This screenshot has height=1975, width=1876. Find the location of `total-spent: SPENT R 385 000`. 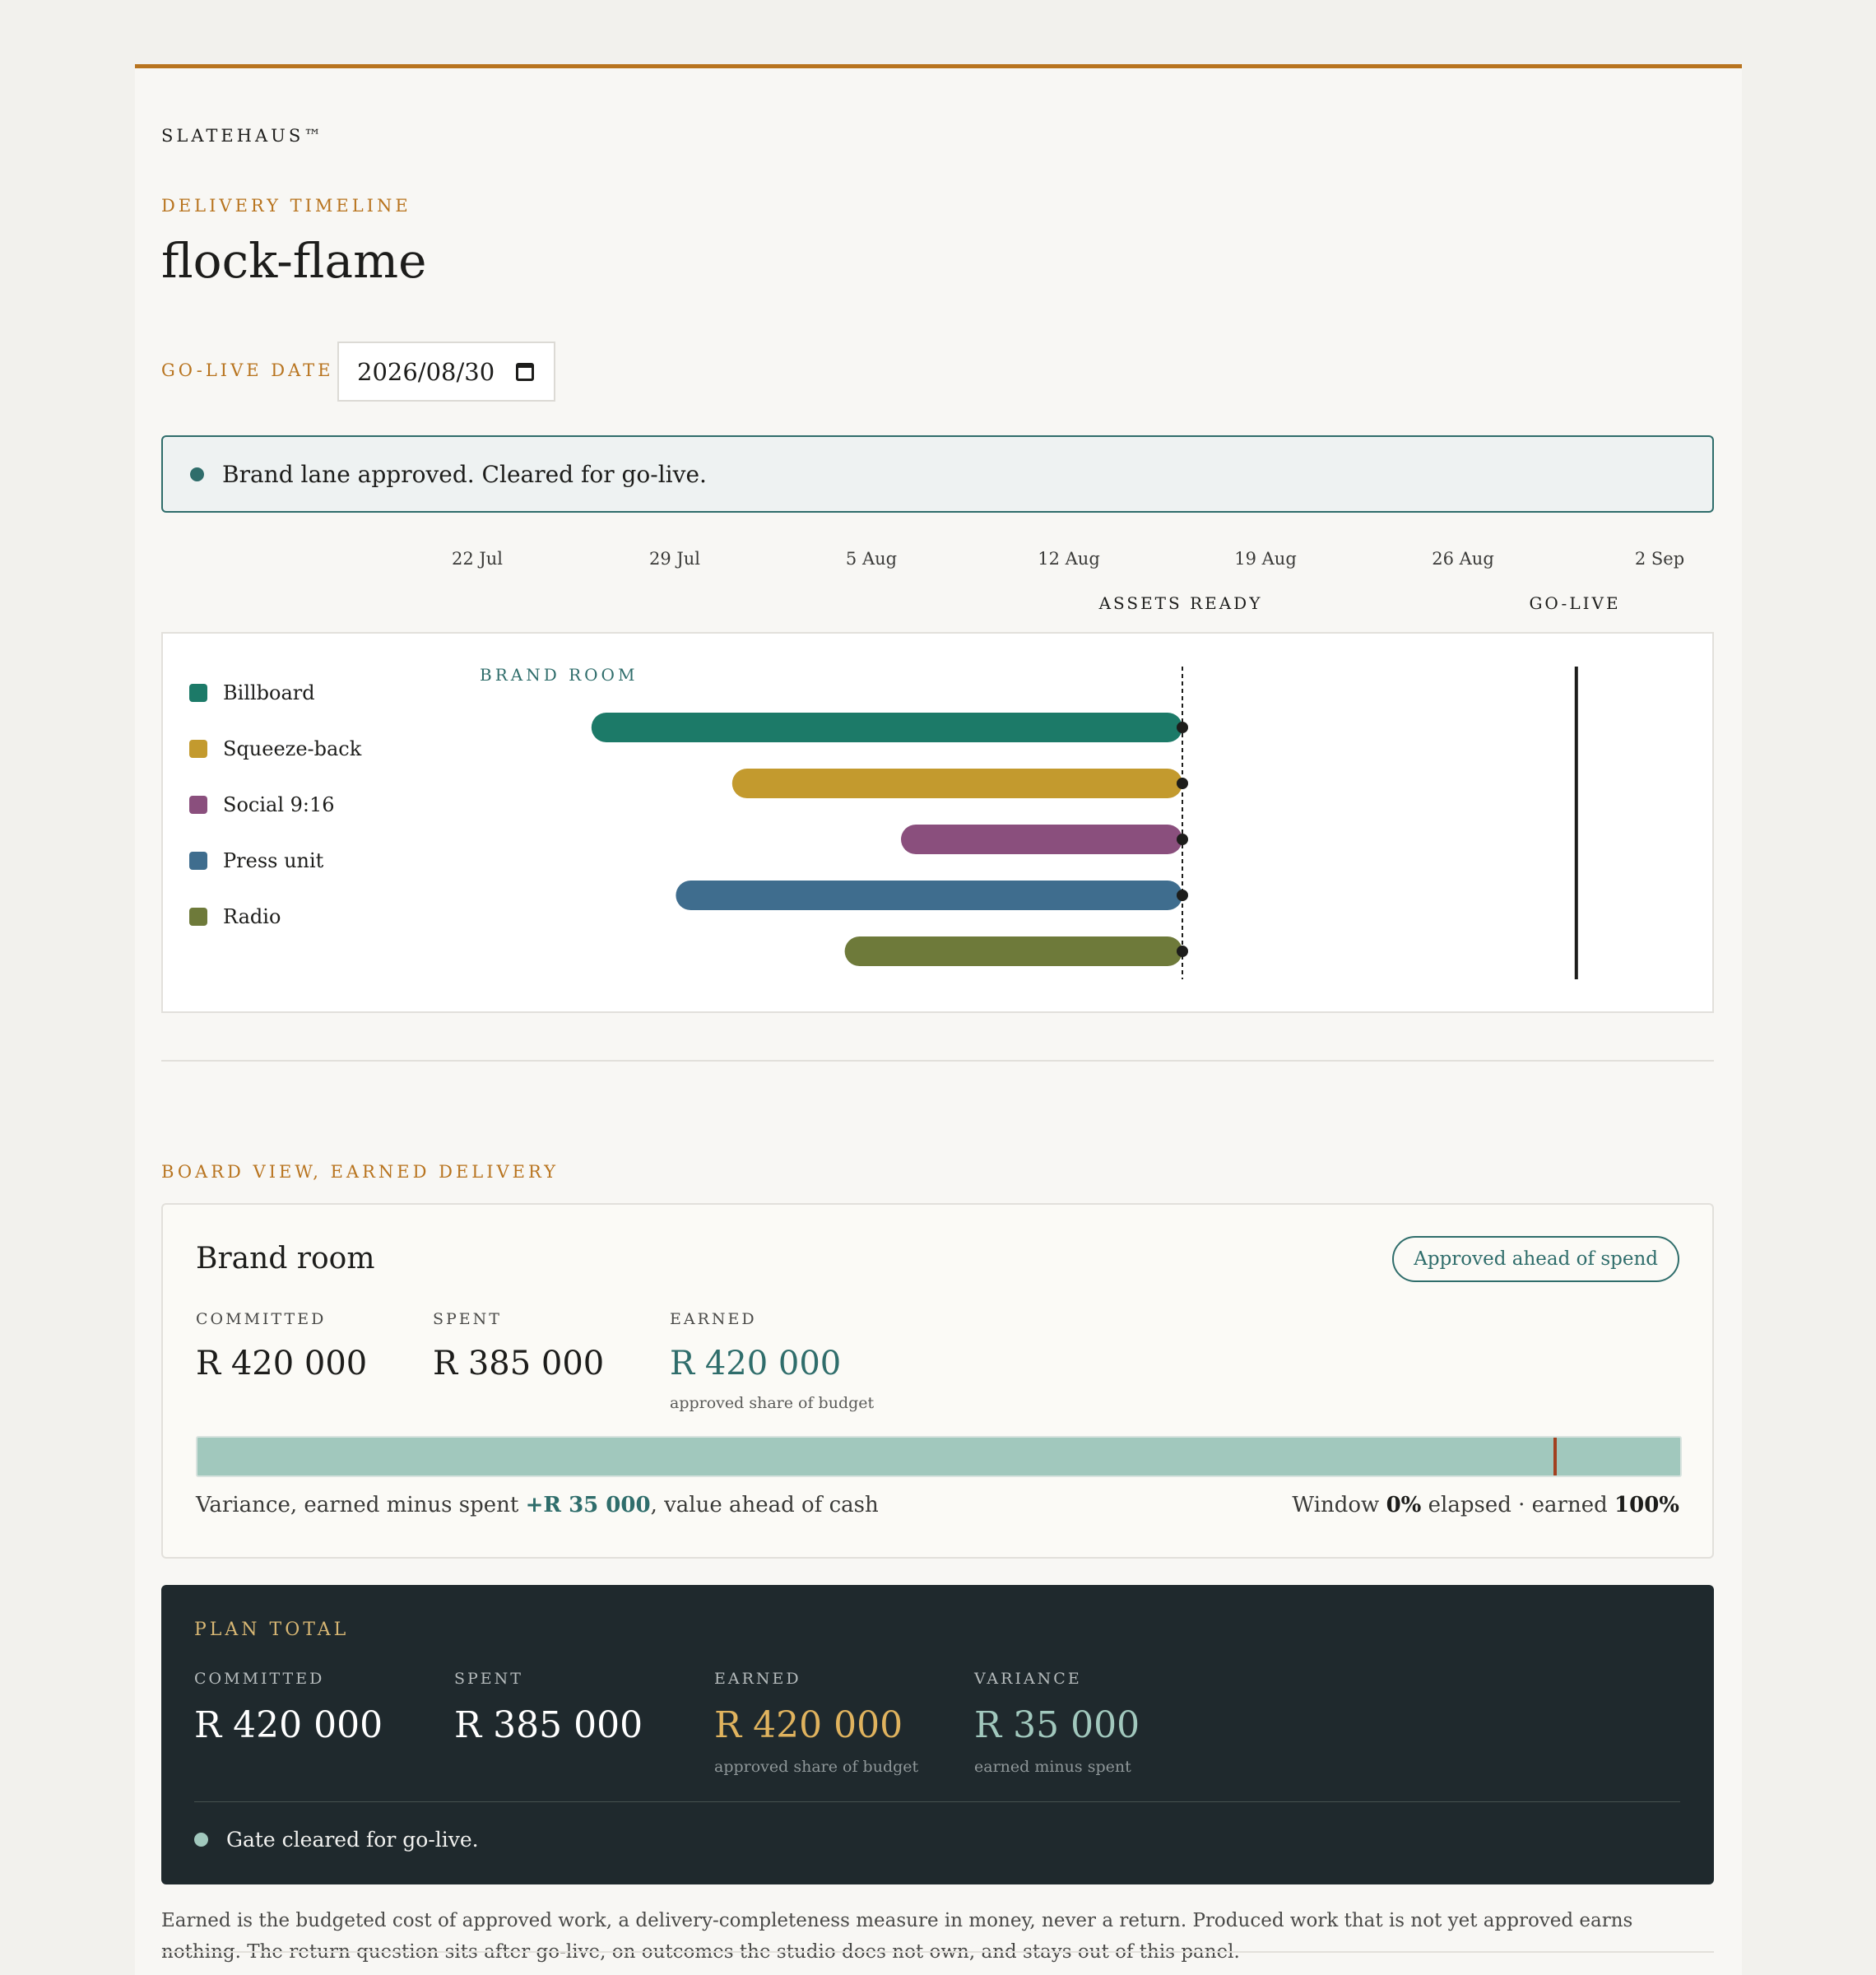

total-spent: SPENT R 385 000 is located at coordinates (548, 1708).